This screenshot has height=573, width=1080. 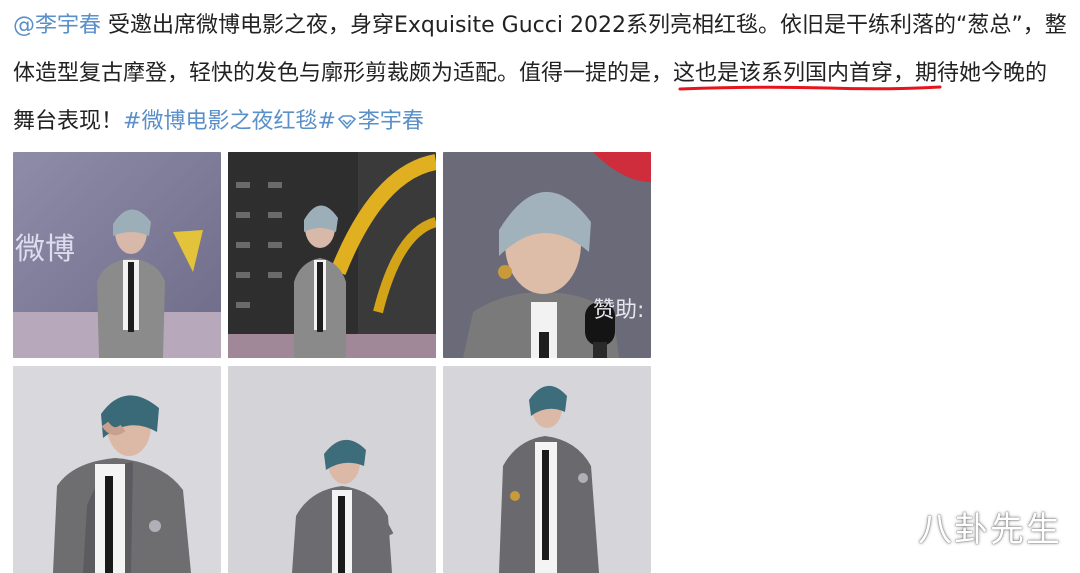 What do you see at coordinates (810, 88) in the screenshot?
I see `red-underline-annotation` at bounding box center [810, 88].